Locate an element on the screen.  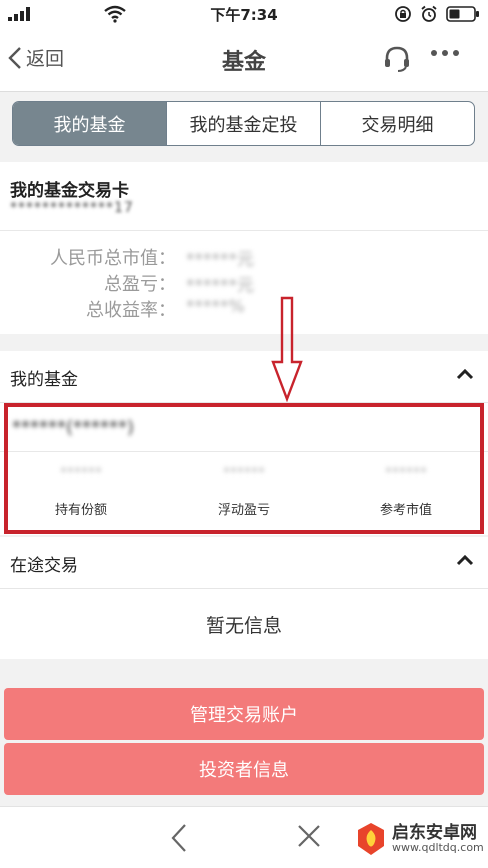
close-icon is located at coordinates (309, 836).